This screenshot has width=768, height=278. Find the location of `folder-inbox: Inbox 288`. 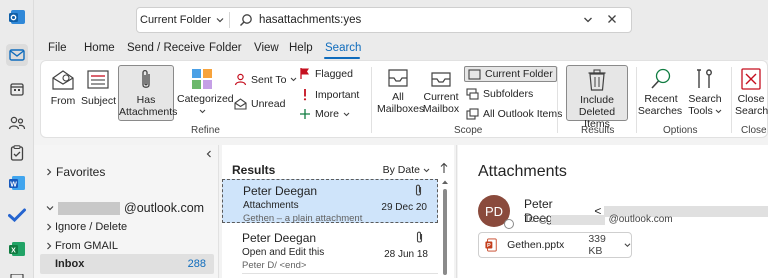

folder-inbox: Inbox 288 is located at coordinates (127, 264).